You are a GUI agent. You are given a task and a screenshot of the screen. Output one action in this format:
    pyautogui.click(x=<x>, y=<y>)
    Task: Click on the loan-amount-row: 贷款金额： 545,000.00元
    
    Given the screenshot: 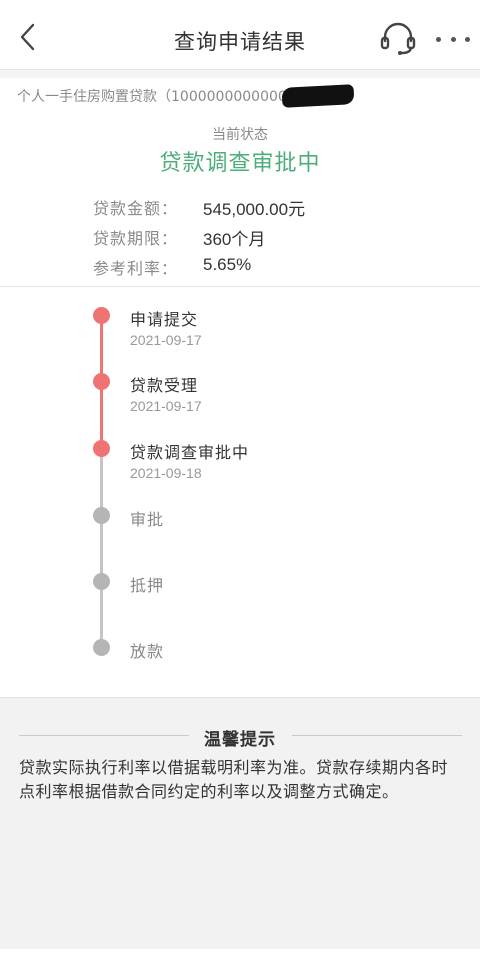 What is the action you would take?
    pyautogui.click(x=199, y=207)
    